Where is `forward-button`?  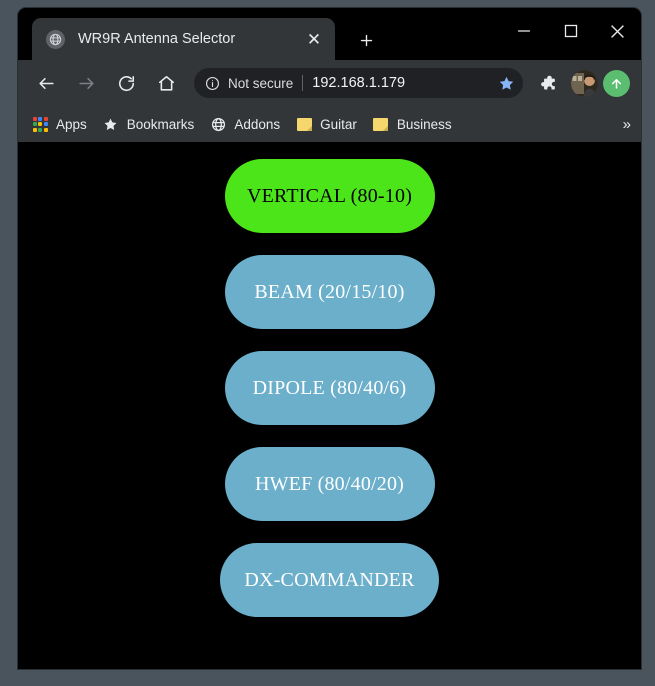
forward-button is located at coordinates (86, 83).